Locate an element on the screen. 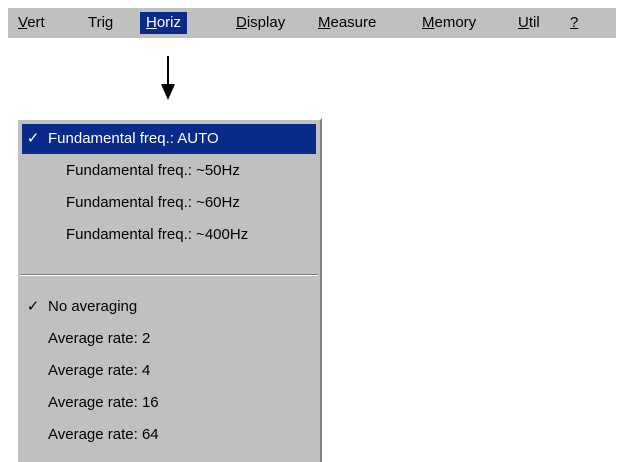  option-average-rate-64: Average rate: 64 is located at coordinates (169, 435).